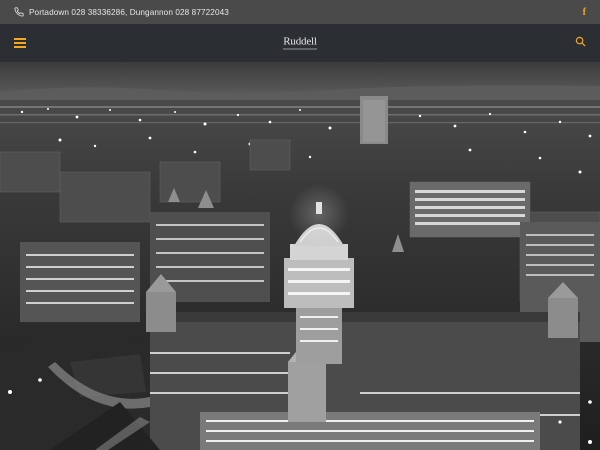  Describe the element at coordinates (580, 43) in the screenshot. I see `search-icon` at that location.